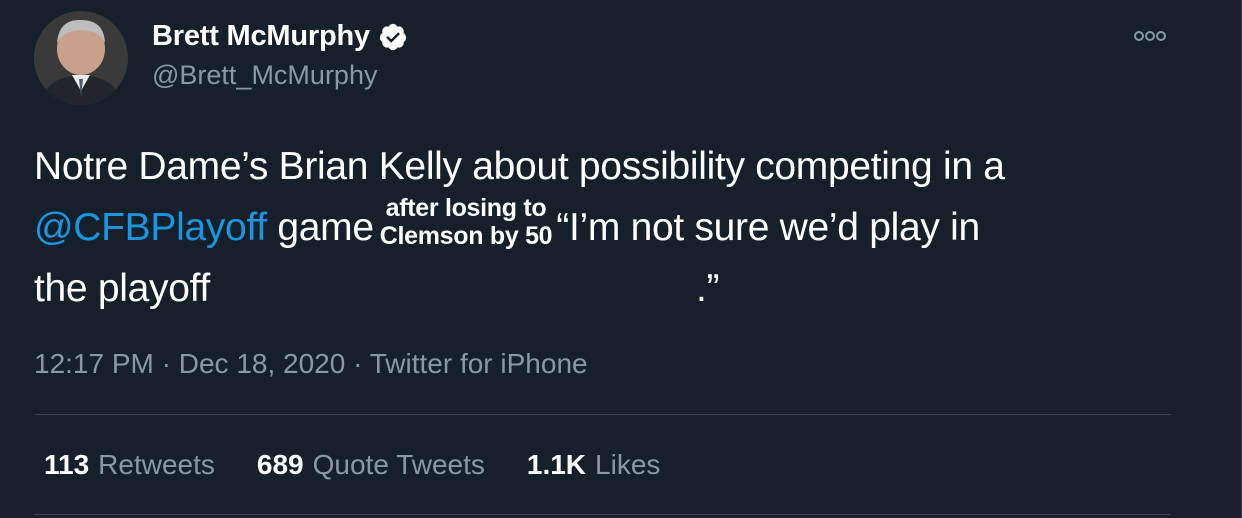 This screenshot has height=518, width=1242. What do you see at coordinates (393, 37) in the screenshot?
I see `verified-badge-icon` at bounding box center [393, 37].